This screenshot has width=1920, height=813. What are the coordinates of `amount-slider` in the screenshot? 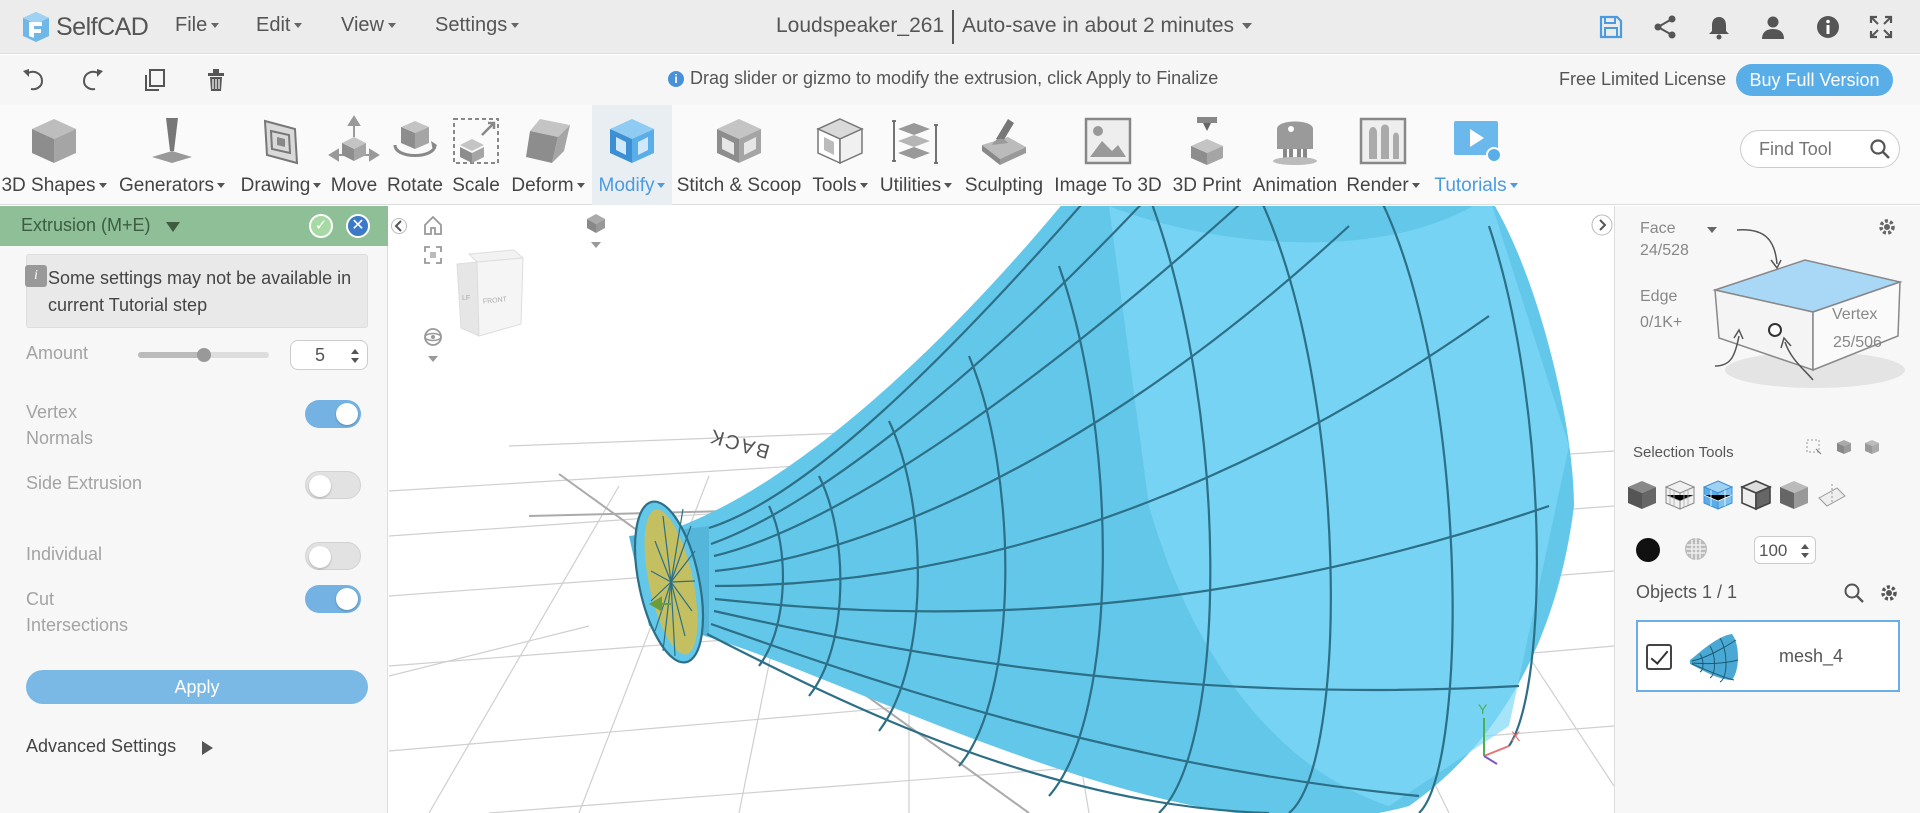 It's located at (203, 355).